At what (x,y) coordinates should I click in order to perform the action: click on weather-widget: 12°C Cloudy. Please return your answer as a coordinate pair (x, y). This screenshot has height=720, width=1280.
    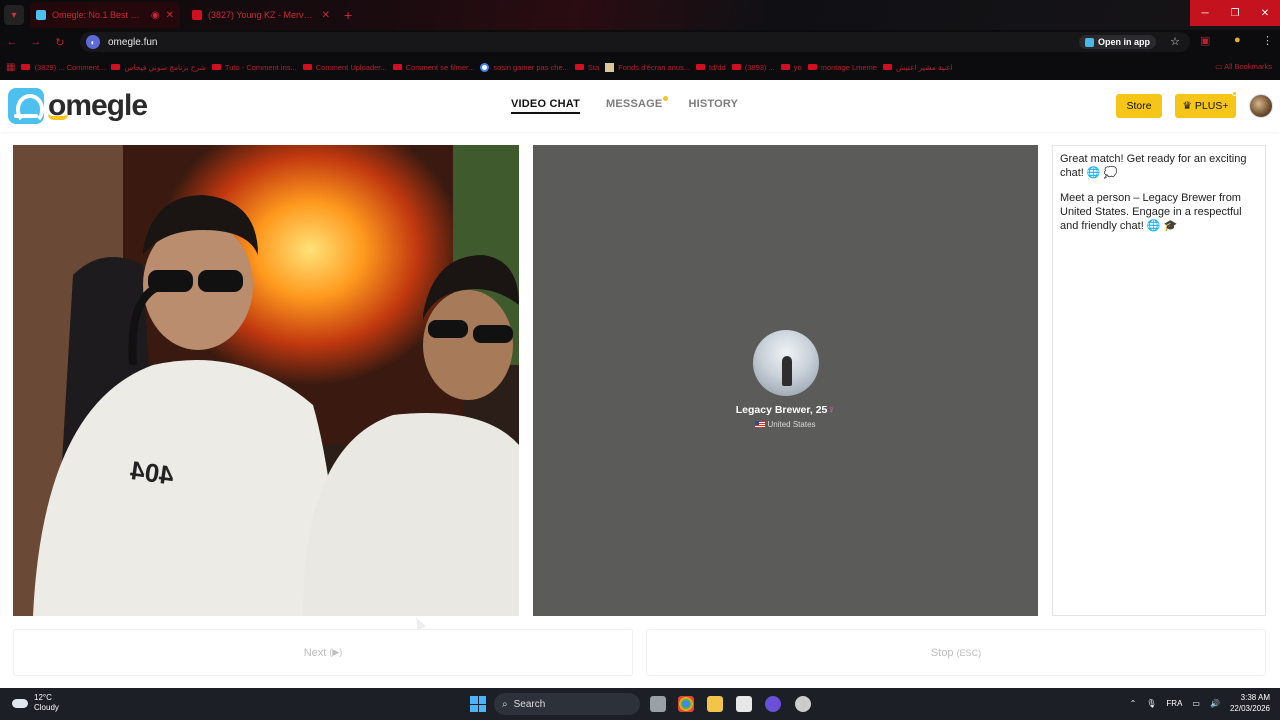
    Looking at the image, I should click on (35, 703).